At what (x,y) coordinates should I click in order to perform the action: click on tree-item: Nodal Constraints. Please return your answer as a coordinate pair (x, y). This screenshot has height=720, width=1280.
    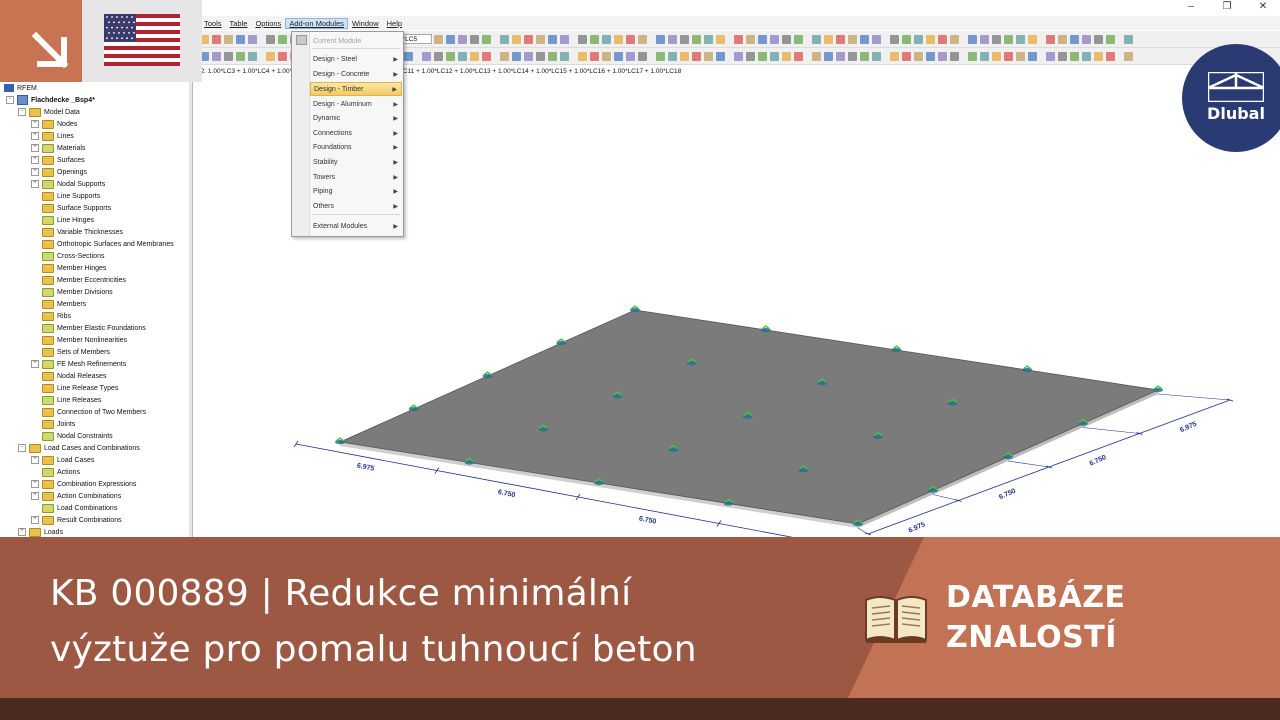
    Looking at the image, I should click on (72, 436).